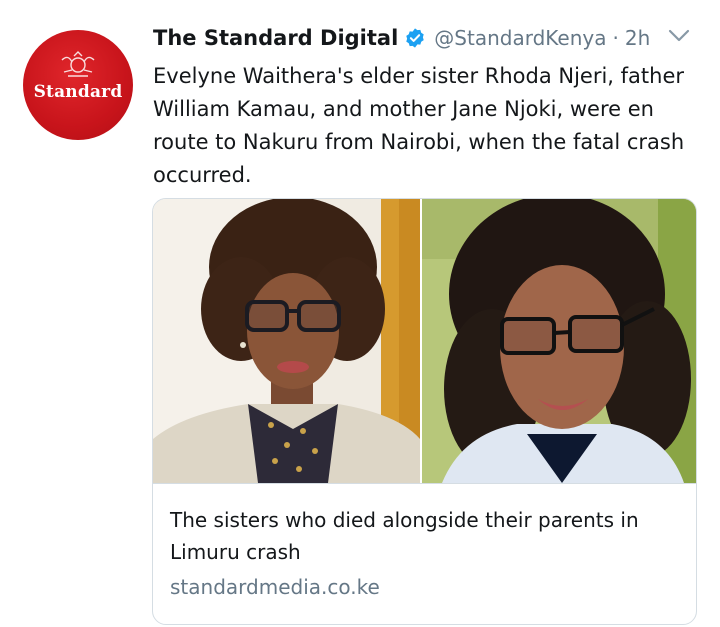 The image size is (720, 627). Describe the element at coordinates (78, 64) in the screenshot. I see `crest-logo` at that location.